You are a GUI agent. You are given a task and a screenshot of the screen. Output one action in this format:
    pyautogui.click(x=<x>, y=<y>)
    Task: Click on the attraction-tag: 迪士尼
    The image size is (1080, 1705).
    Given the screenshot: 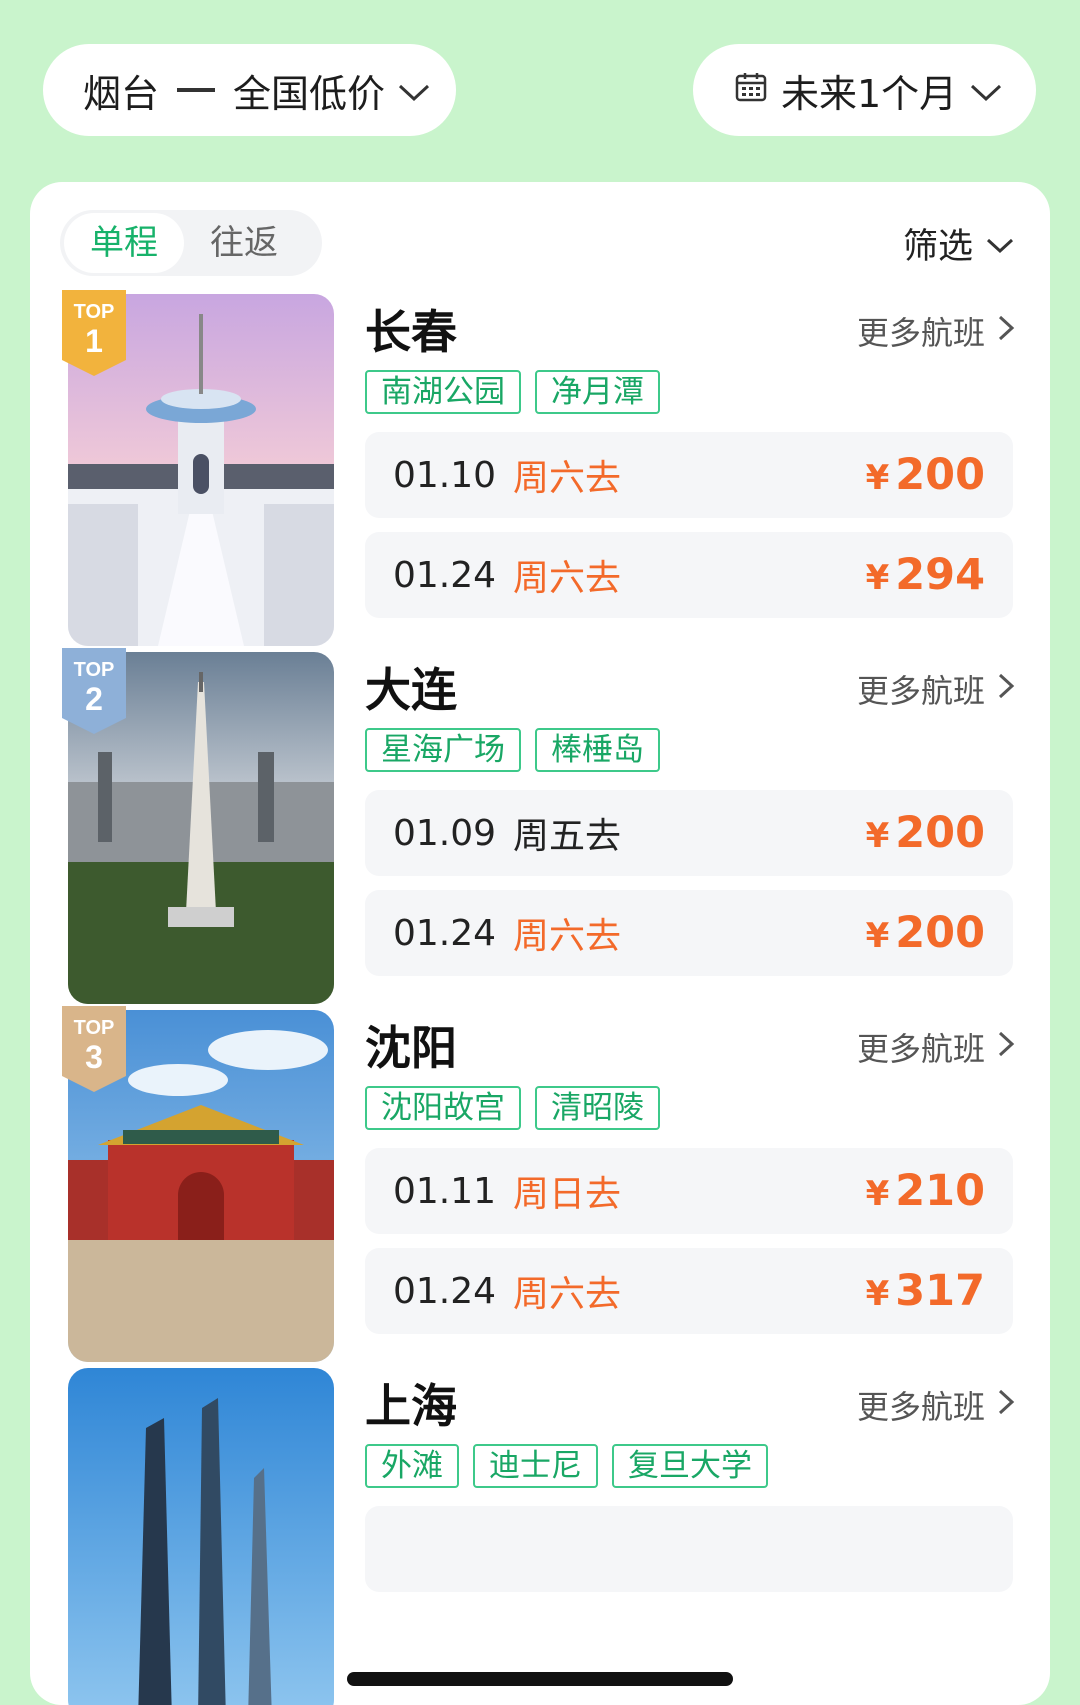 What is the action you would take?
    pyautogui.click(x=535, y=1466)
    